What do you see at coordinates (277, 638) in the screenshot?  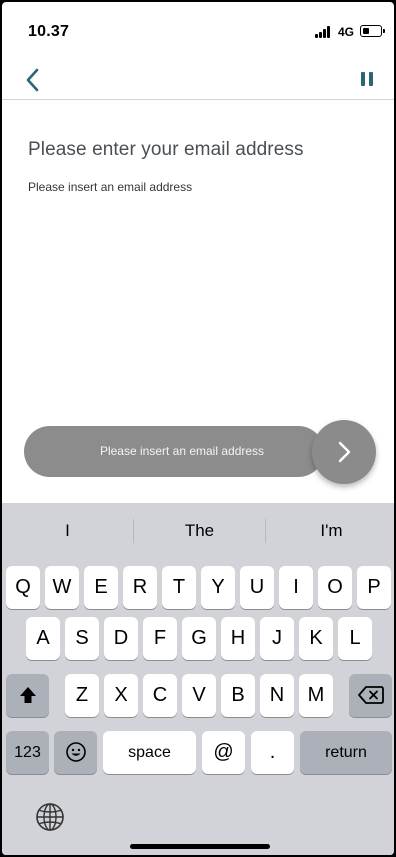 I see `key-j: J` at bounding box center [277, 638].